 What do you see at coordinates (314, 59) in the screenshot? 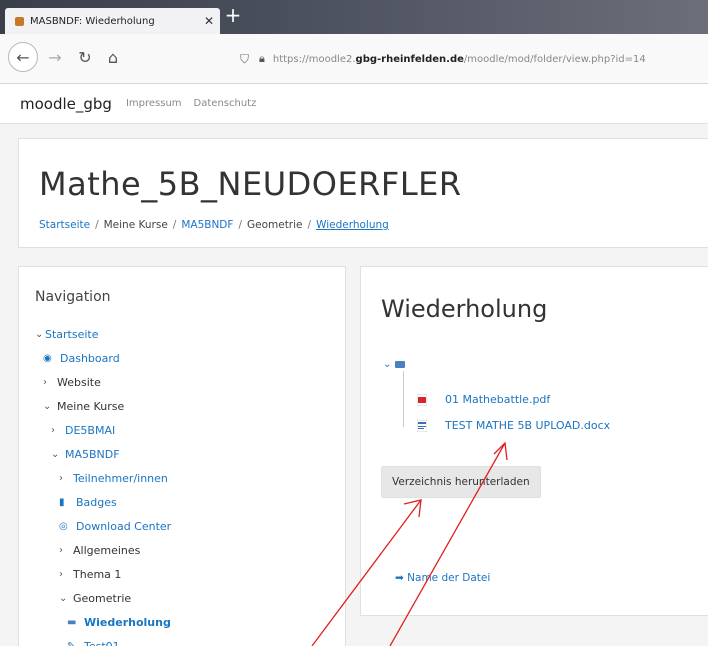
I see `url-prefix: https://moodle2.` at bounding box center [314, 59].